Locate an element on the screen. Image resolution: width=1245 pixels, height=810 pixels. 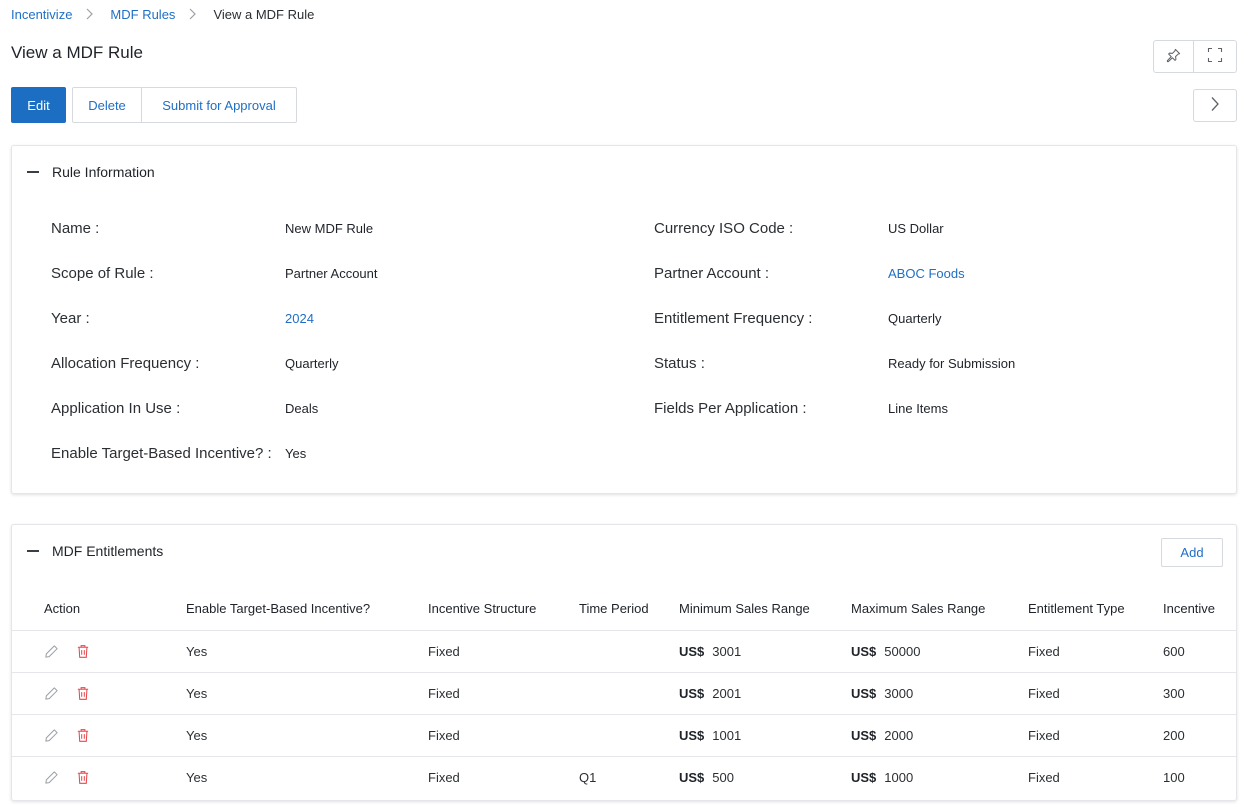
next-button is located at coordinates (1215, 105).